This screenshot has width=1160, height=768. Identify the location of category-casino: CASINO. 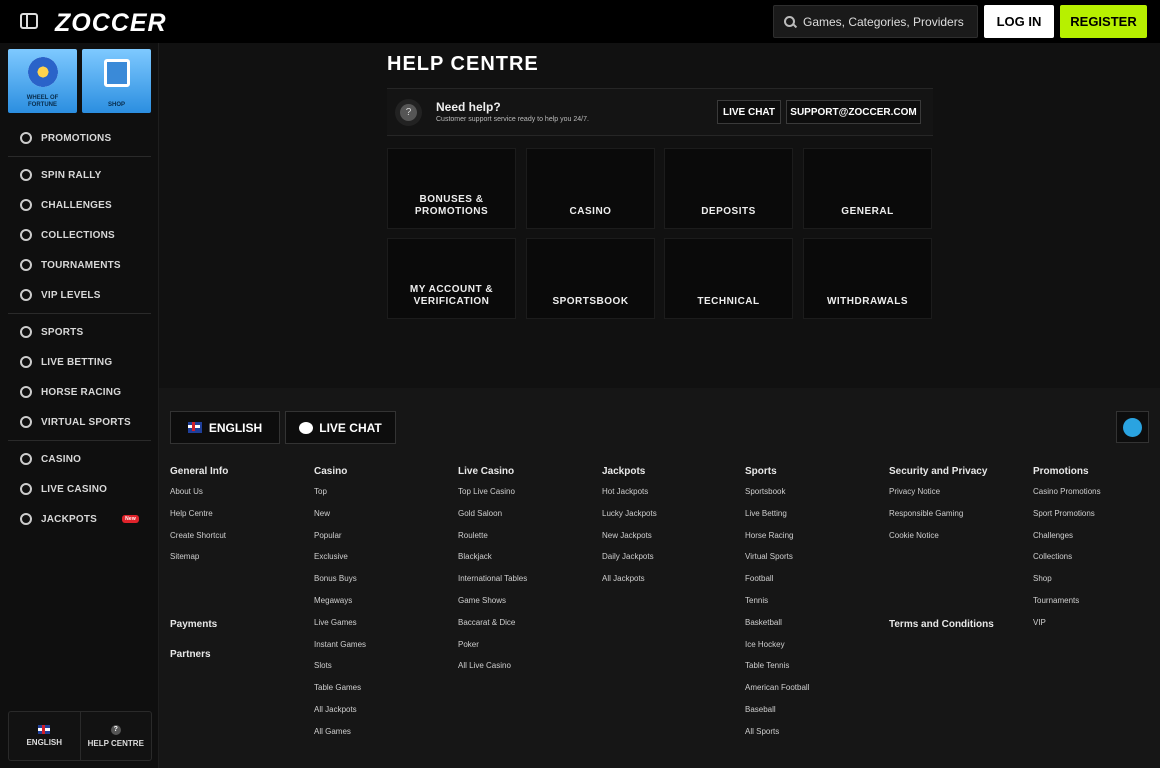
(590, 188).